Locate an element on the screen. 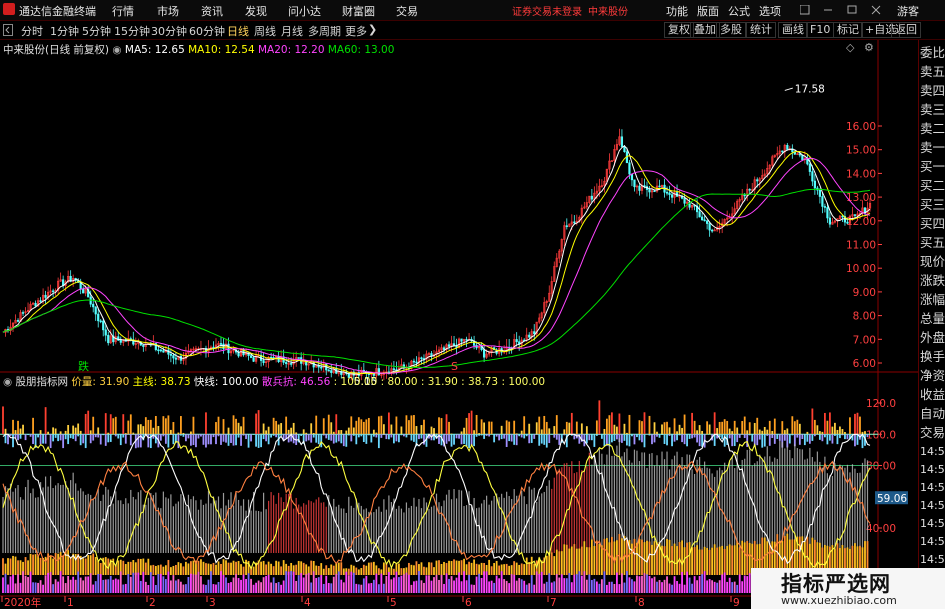  period-60min: 60分钟 is located at coordinates (207, 31).